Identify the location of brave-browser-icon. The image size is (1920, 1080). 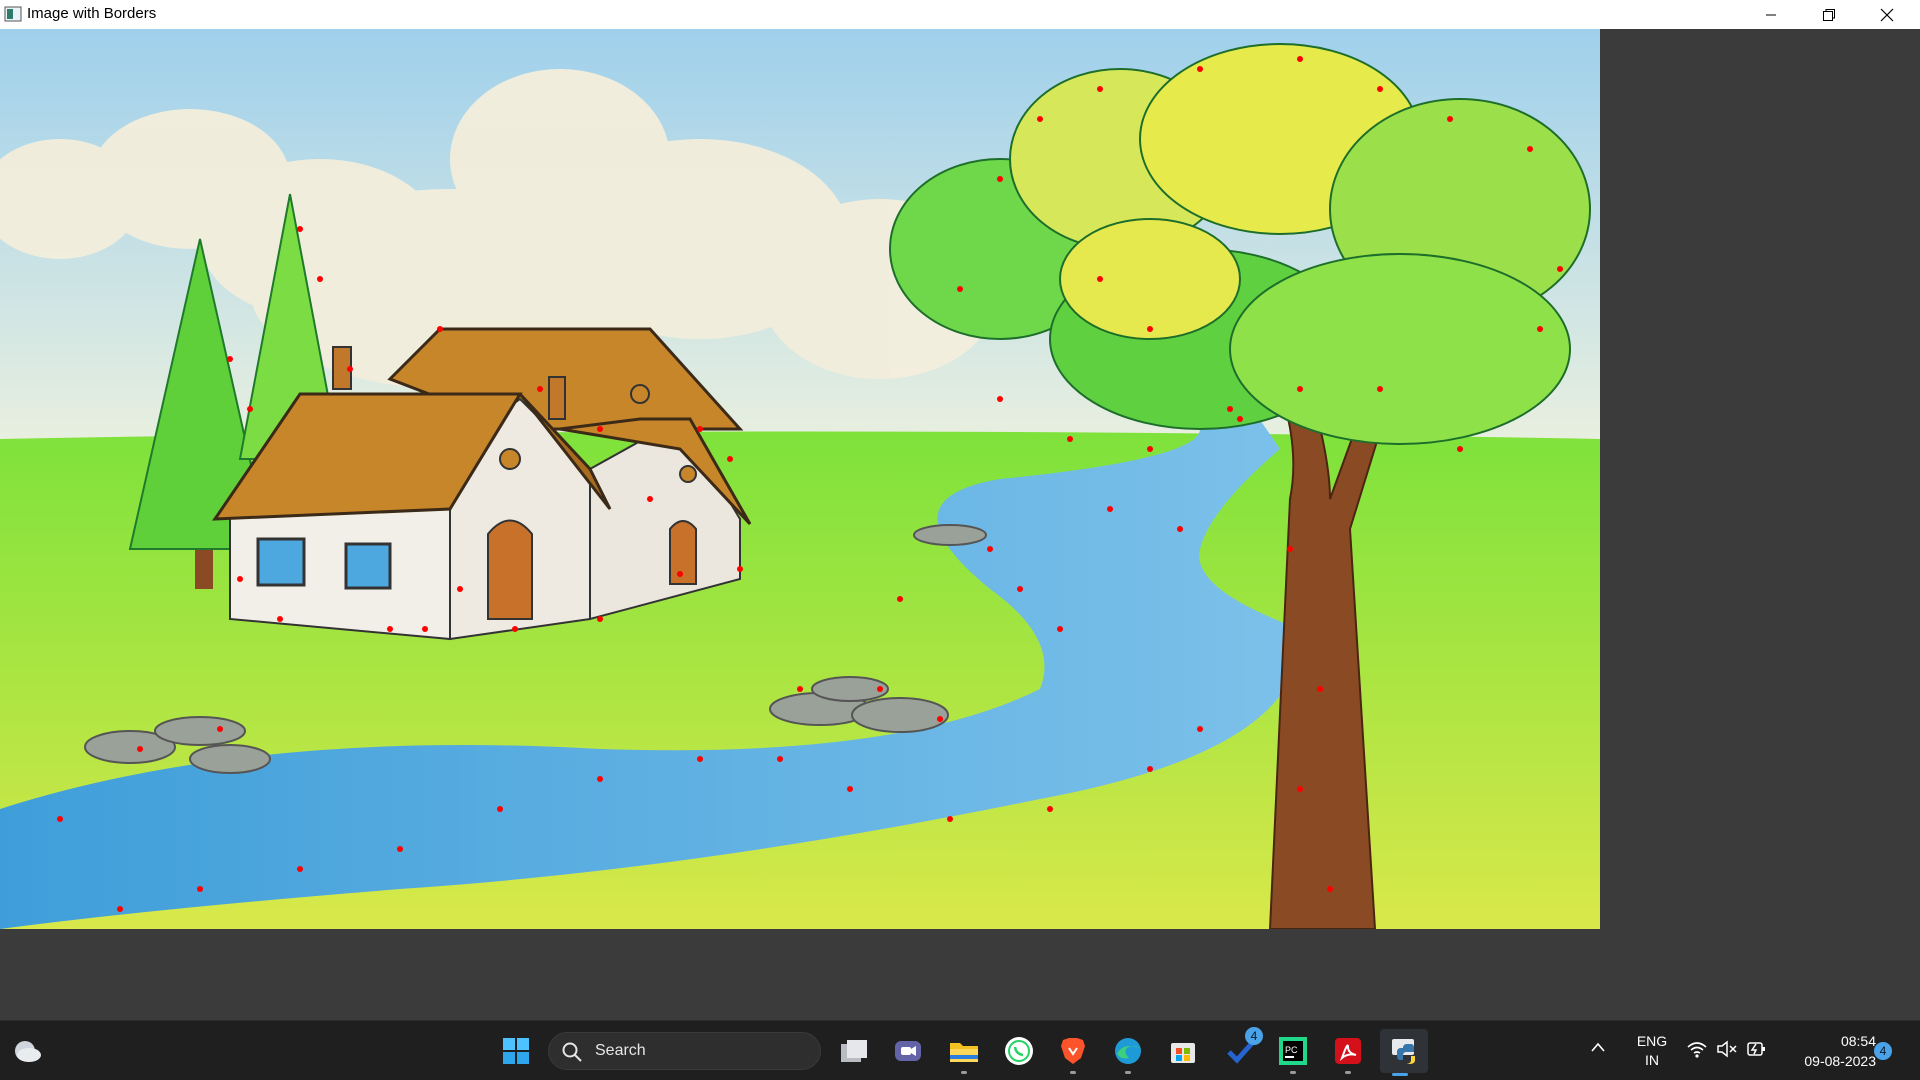
(1073, 1051).